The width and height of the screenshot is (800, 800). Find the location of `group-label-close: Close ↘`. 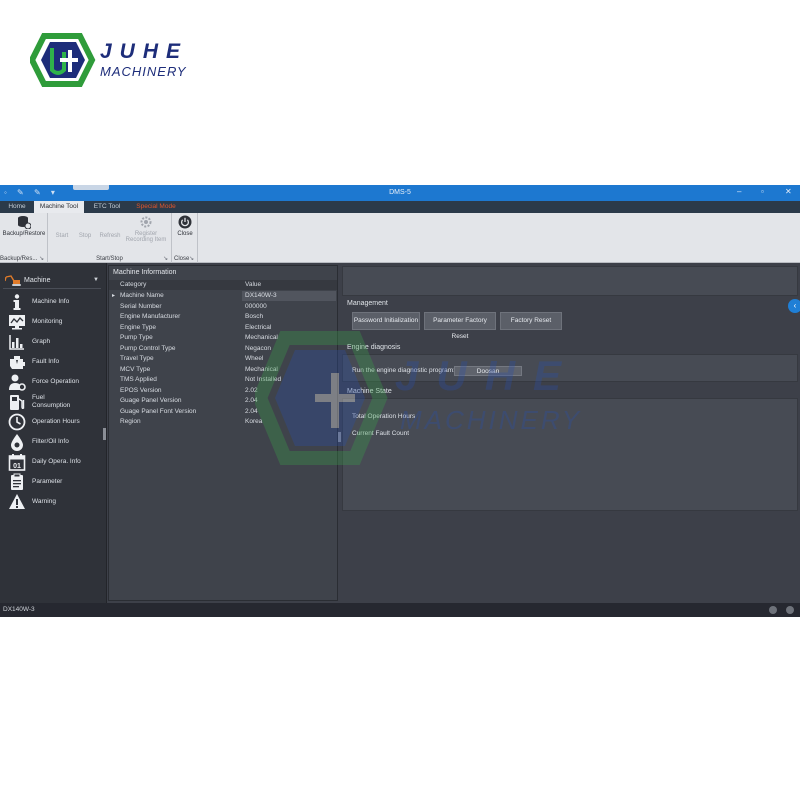

group-label-close: Close ↘ is located at coordinates (184, 258).